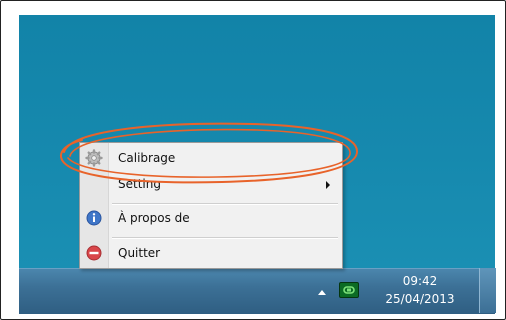 This screenshot has width=506, height=320. Describe the element at coordinates (211, 158) in the screenshot. I see `menu-item-calibrage: Calibrage` at that location.